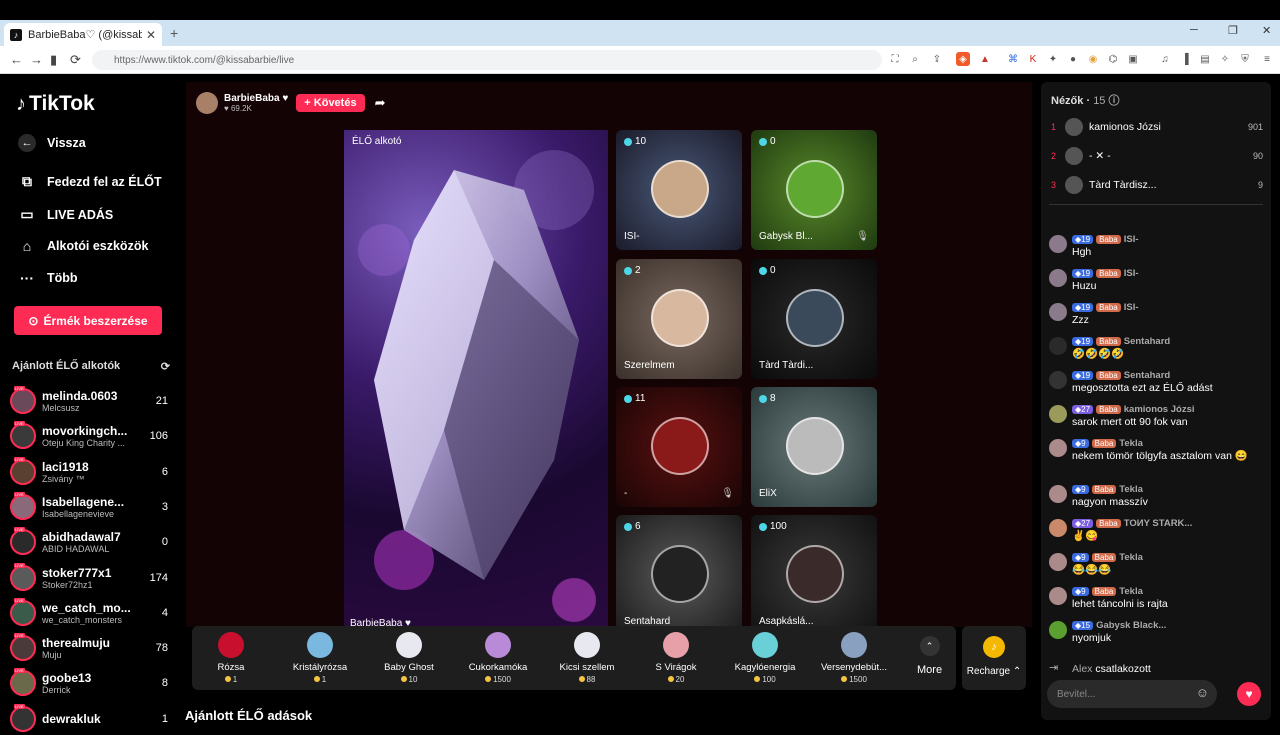  What do you see at coordinates (814, 190) in the screenshot?
I see `guest-tile: 0 Gabysk Bl... 🎙` at bounding box center [814, 190].